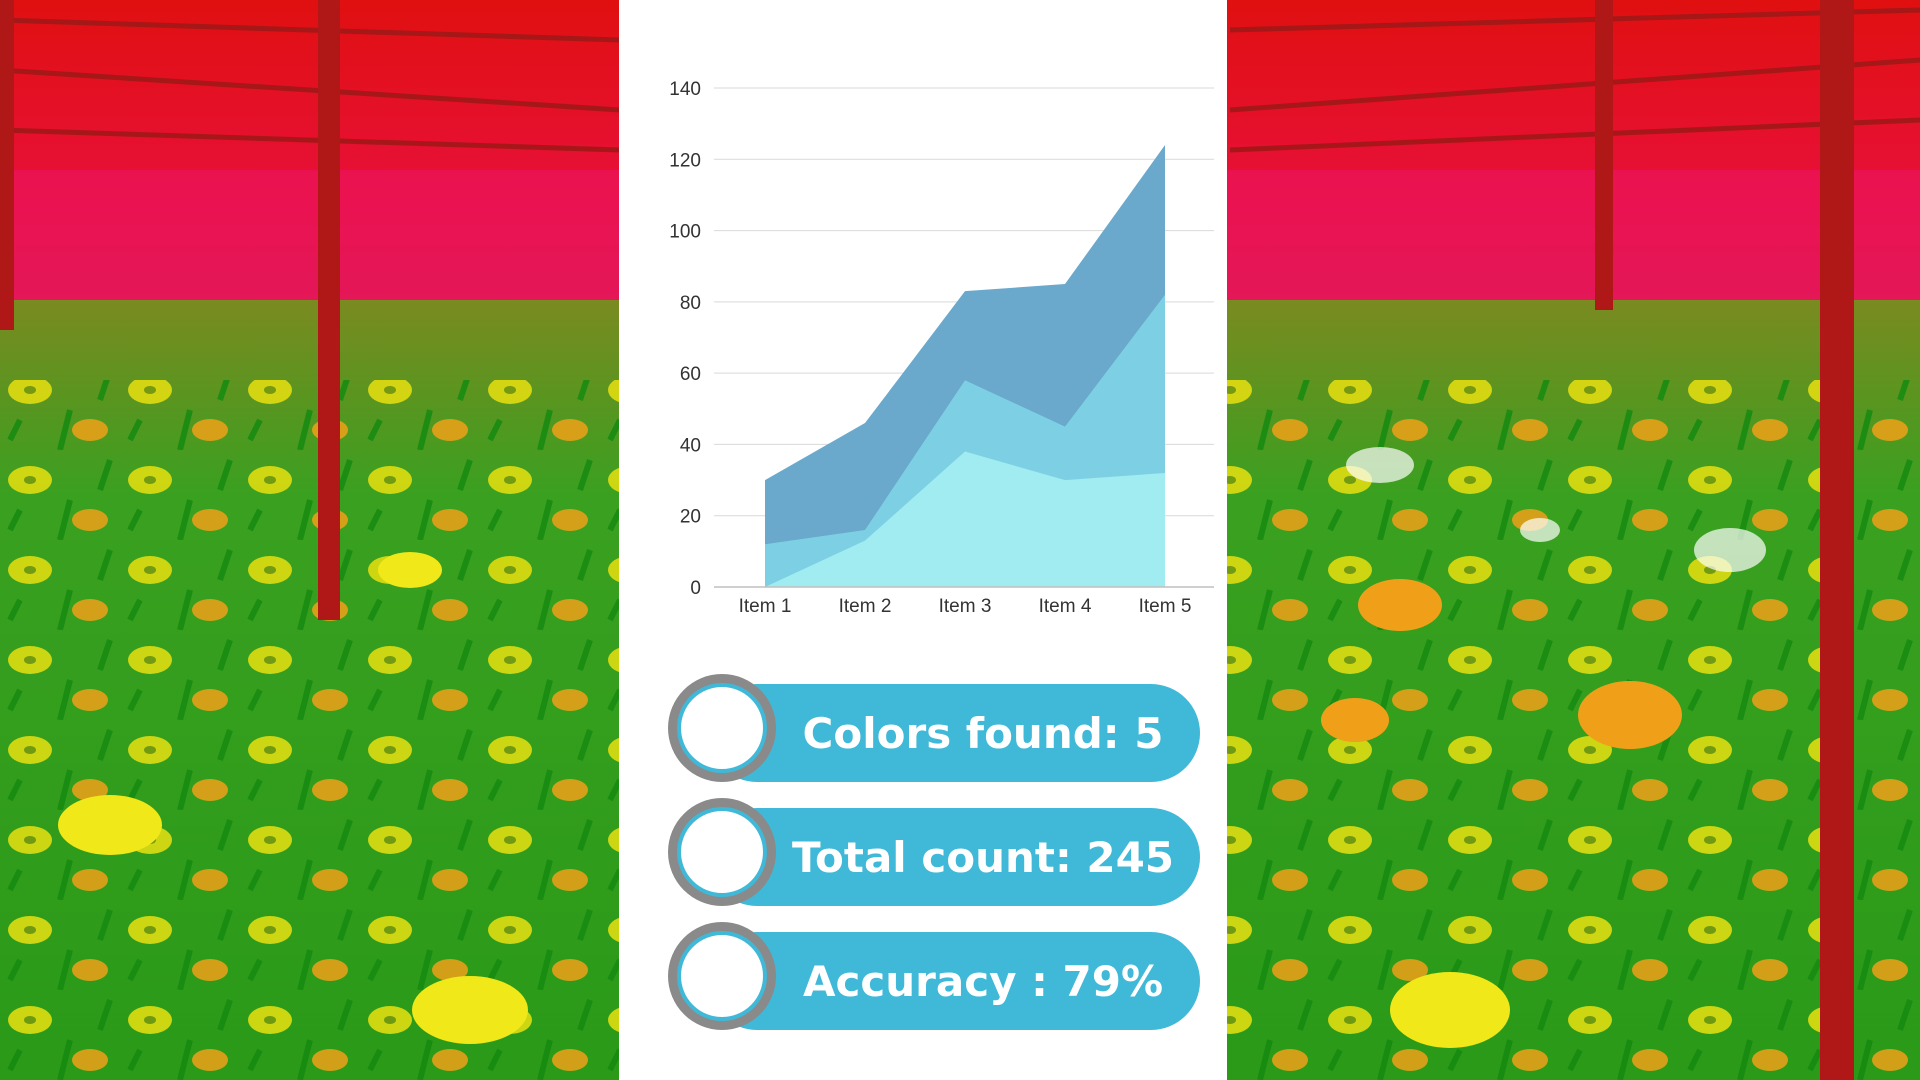  Describe the element at coordinates (983, 733) in the screenshot. I see `stat-colors-found-label: Colors found: 5` at that location.